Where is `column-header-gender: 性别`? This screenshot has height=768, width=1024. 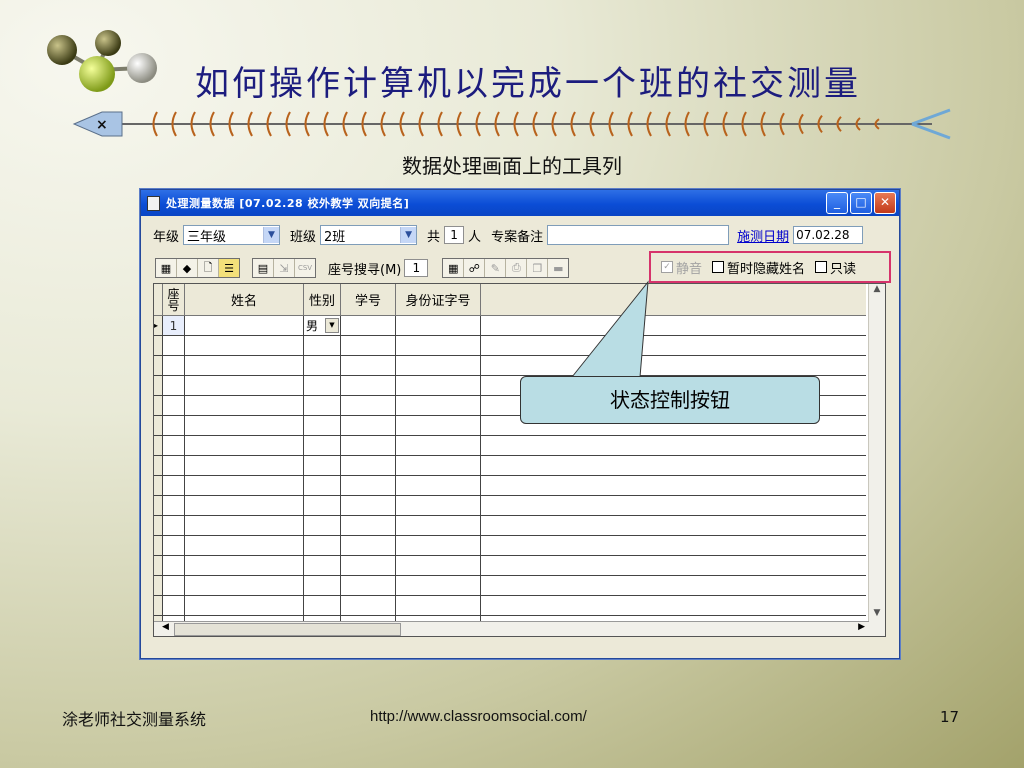
column-header-gender: 性别 is located at coordinates (322, 300).